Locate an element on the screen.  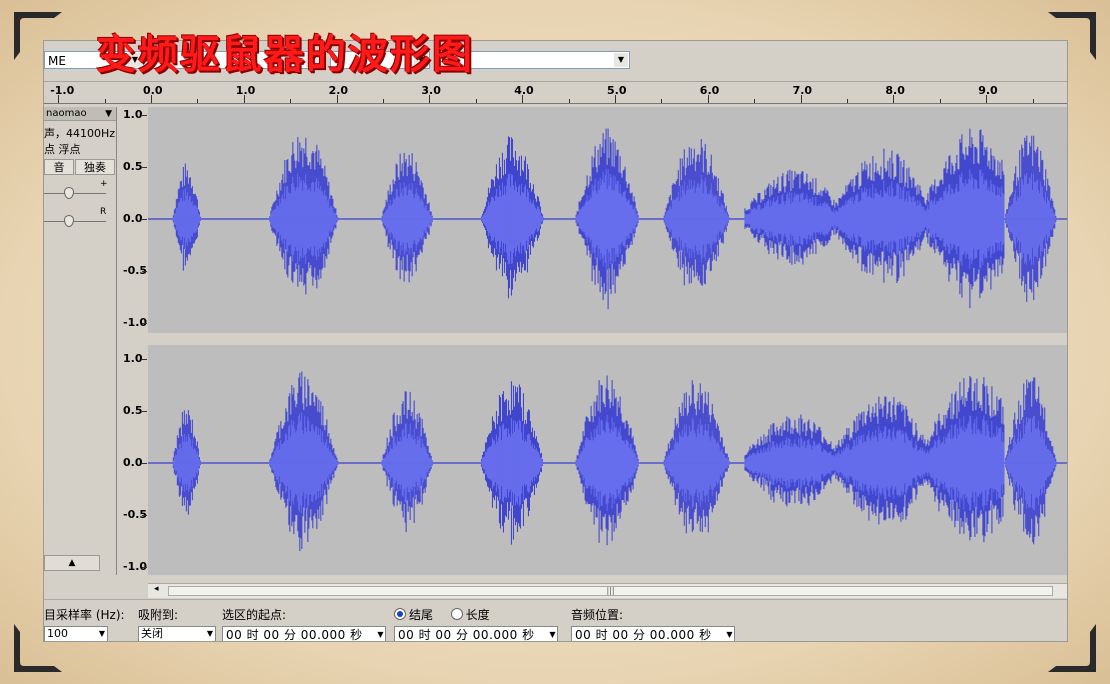
gain-slider-track is located at coordinates (75, 193).